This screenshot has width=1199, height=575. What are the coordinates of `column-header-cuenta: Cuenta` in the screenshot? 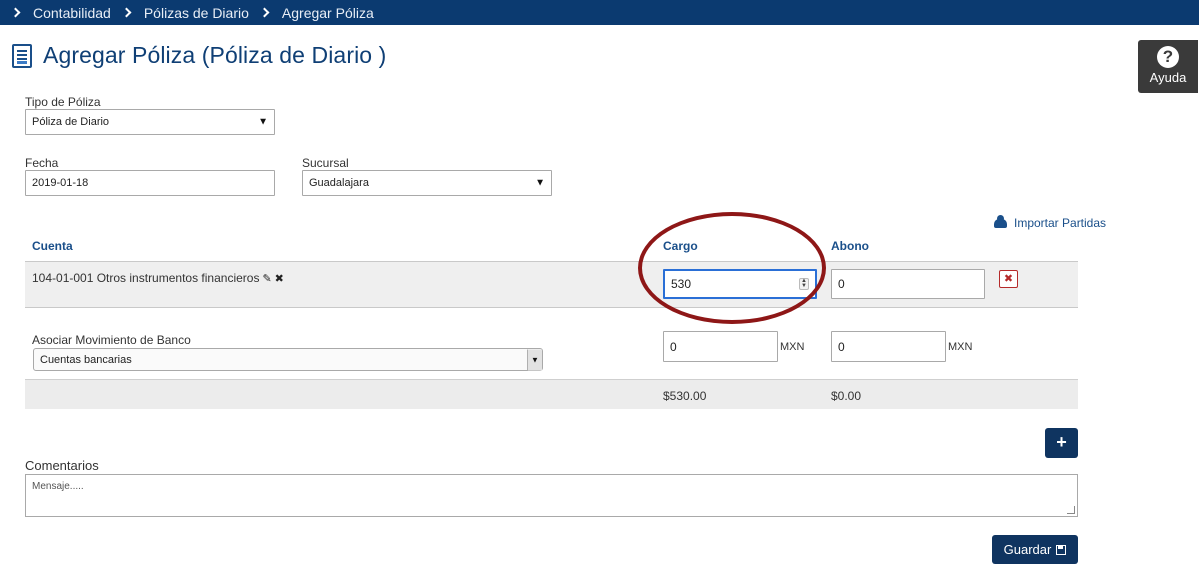 It's located at (52, 246).